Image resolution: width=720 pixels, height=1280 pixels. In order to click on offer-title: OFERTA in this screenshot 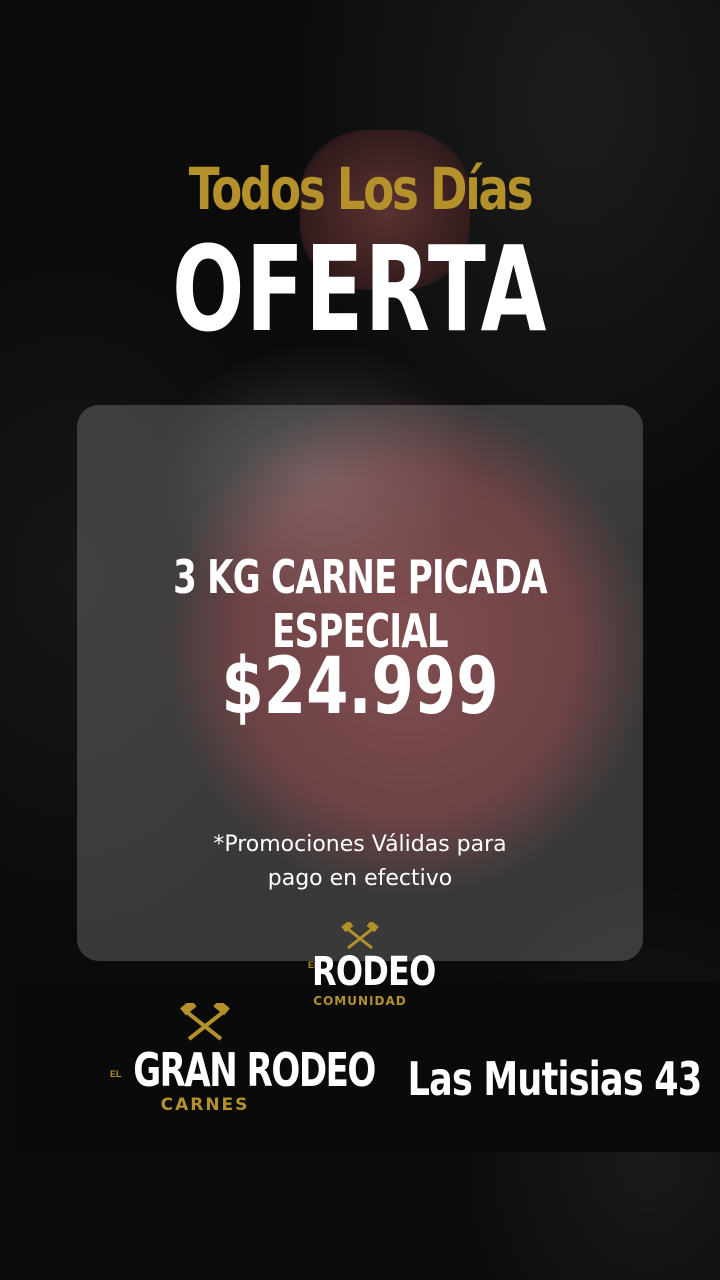, I will do `click(360, 289)`.